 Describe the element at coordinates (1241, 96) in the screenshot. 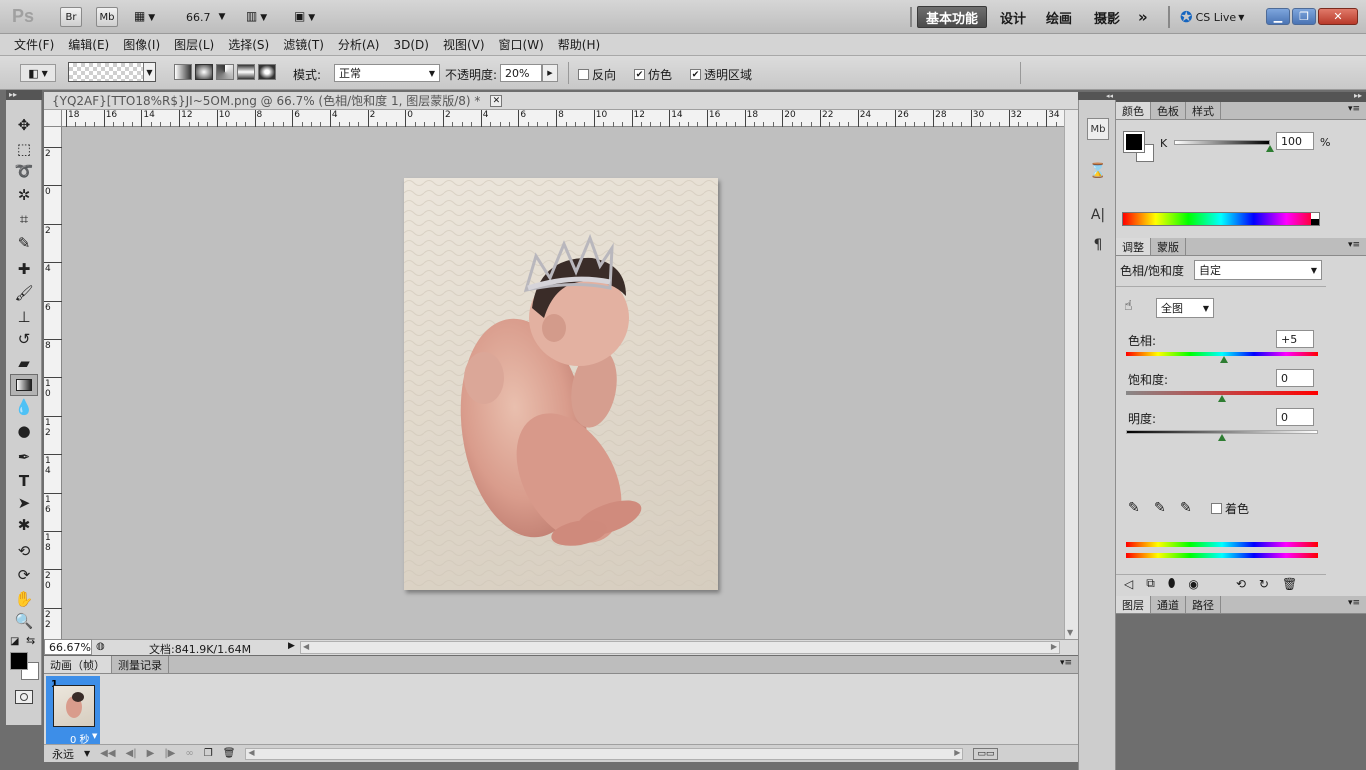

I see `panel-dock-handle: ▸▸` at that location.